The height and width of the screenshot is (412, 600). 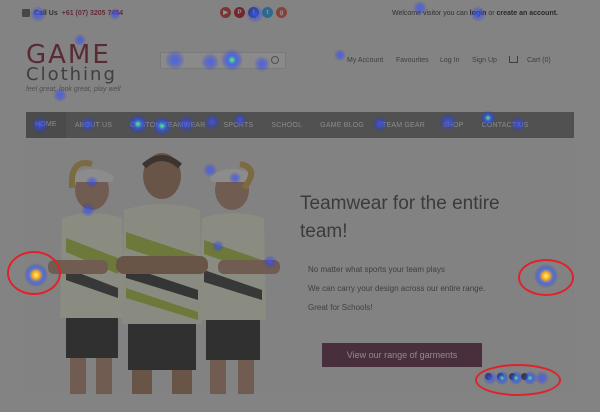 What do you see at coordinates (46, 13) in the screenshot?
I see `call-label: Call Us` at bounding box center [46, 13].